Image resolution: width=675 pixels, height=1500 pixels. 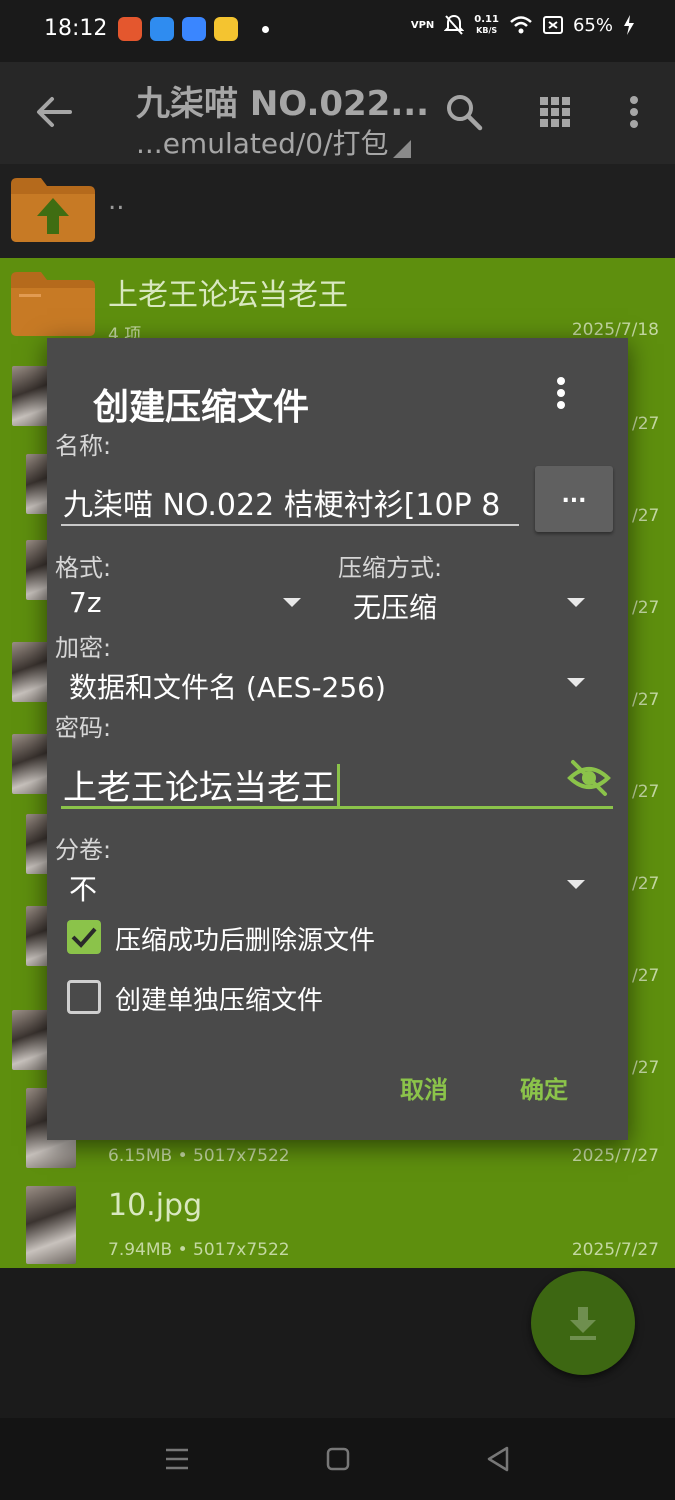 What do you see at coordinates (53, 304) in the screenshot?
I see `folder-icon` at bounding box center [53, 304].